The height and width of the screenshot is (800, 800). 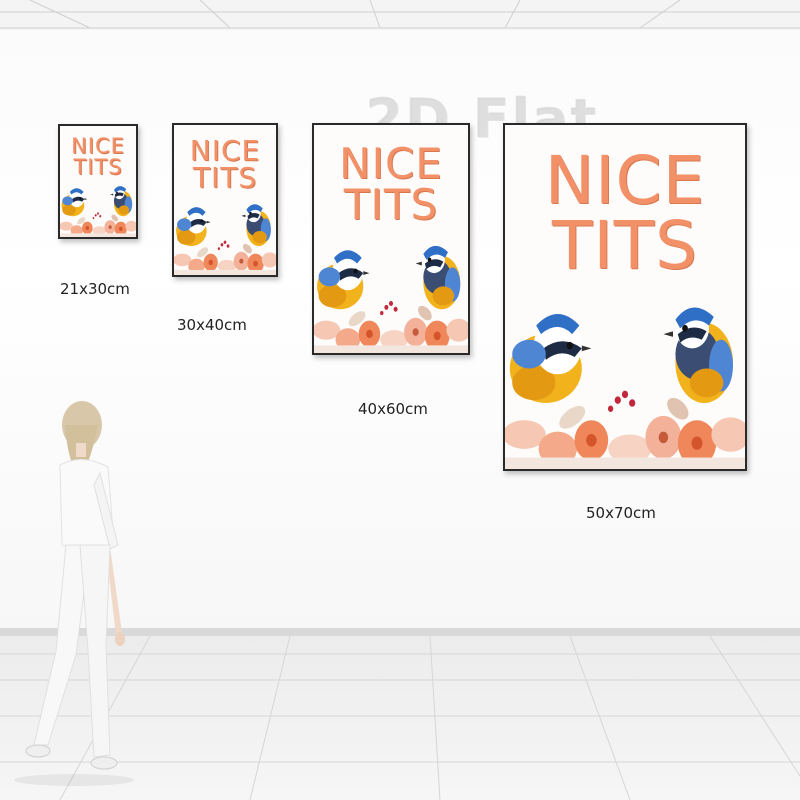 I want to click on poster-30x40: NICE TITS, so click(x=225, y=200).